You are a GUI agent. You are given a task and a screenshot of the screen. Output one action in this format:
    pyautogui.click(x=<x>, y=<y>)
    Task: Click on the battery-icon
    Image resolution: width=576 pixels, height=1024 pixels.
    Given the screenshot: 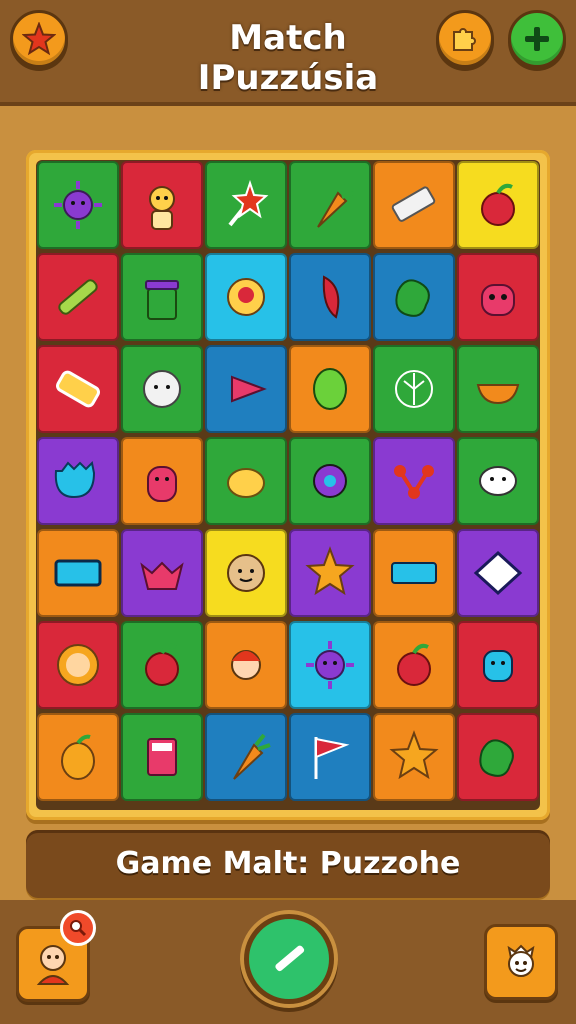 What is the action you would take?
    pyautogui.click(x=78, y=389)
    